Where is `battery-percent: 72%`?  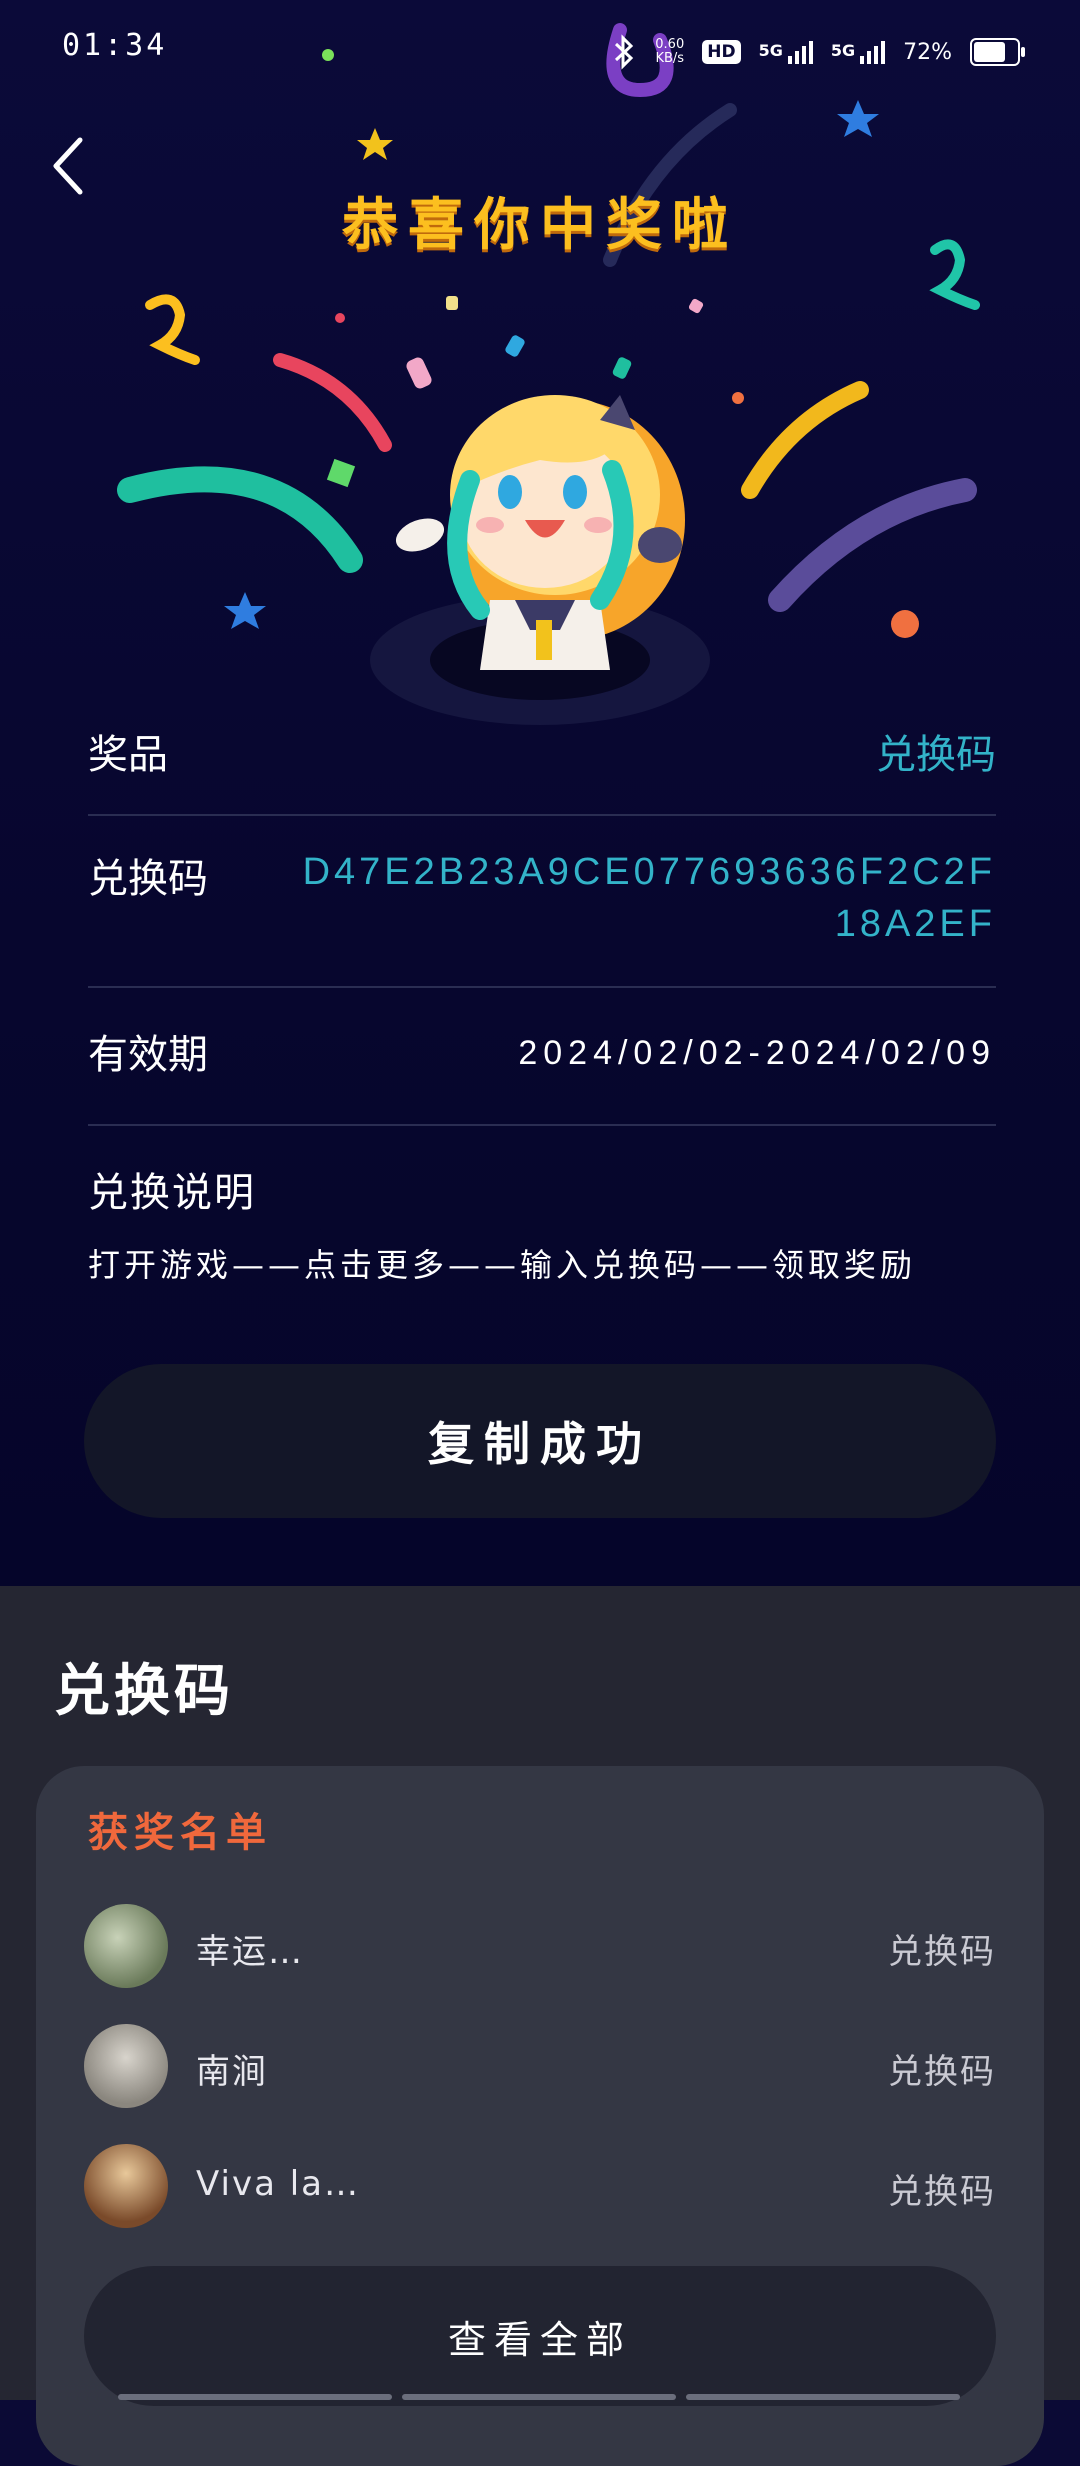
battery-percent: 72% is located at coordinates (927, 52).